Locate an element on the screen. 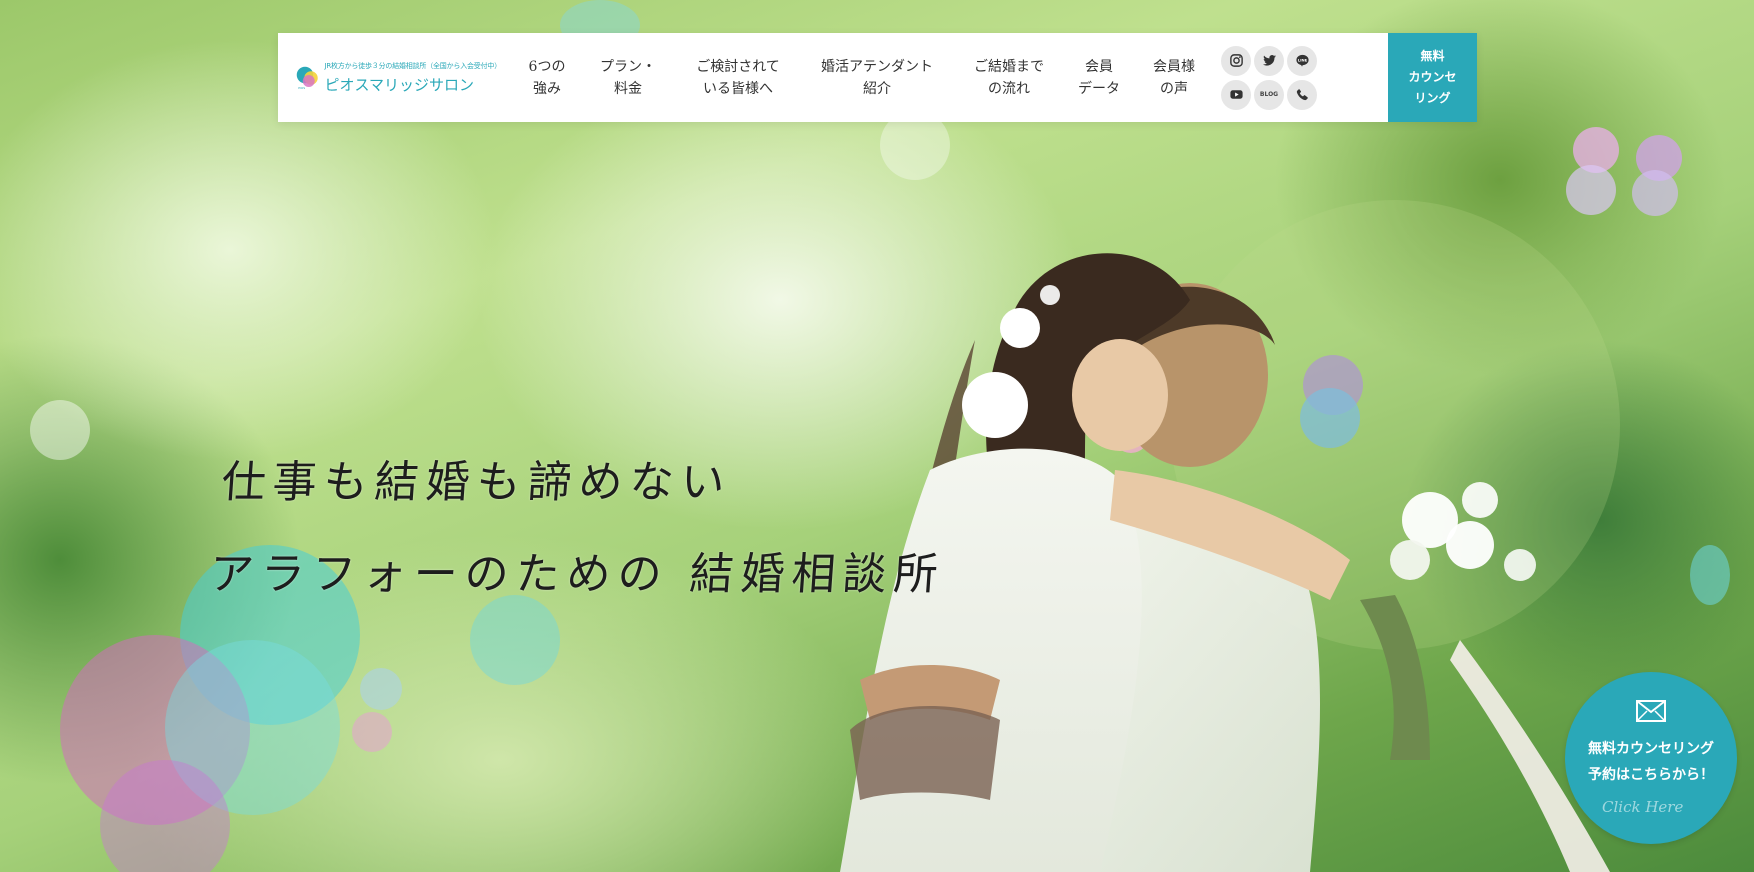 The height and width of the screenshot is (872, 1754). nav-item-label-line2: 料金 is located at coordinates (628, 88).